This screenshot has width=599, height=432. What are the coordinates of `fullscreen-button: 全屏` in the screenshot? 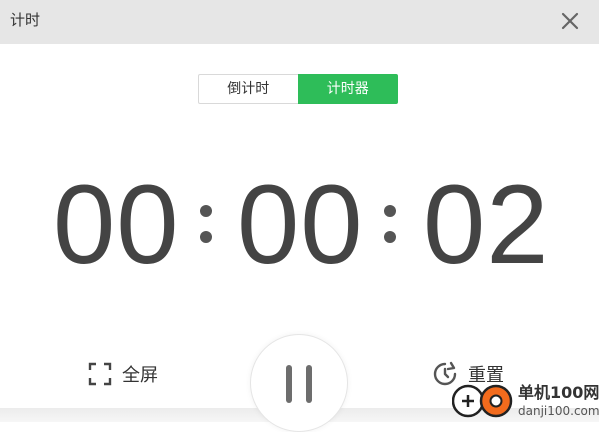 It's located at (123, 374).